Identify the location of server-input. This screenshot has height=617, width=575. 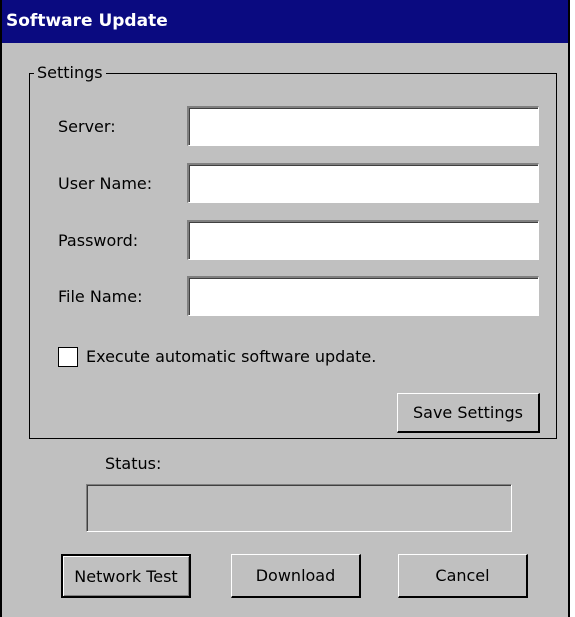
(363, 126).